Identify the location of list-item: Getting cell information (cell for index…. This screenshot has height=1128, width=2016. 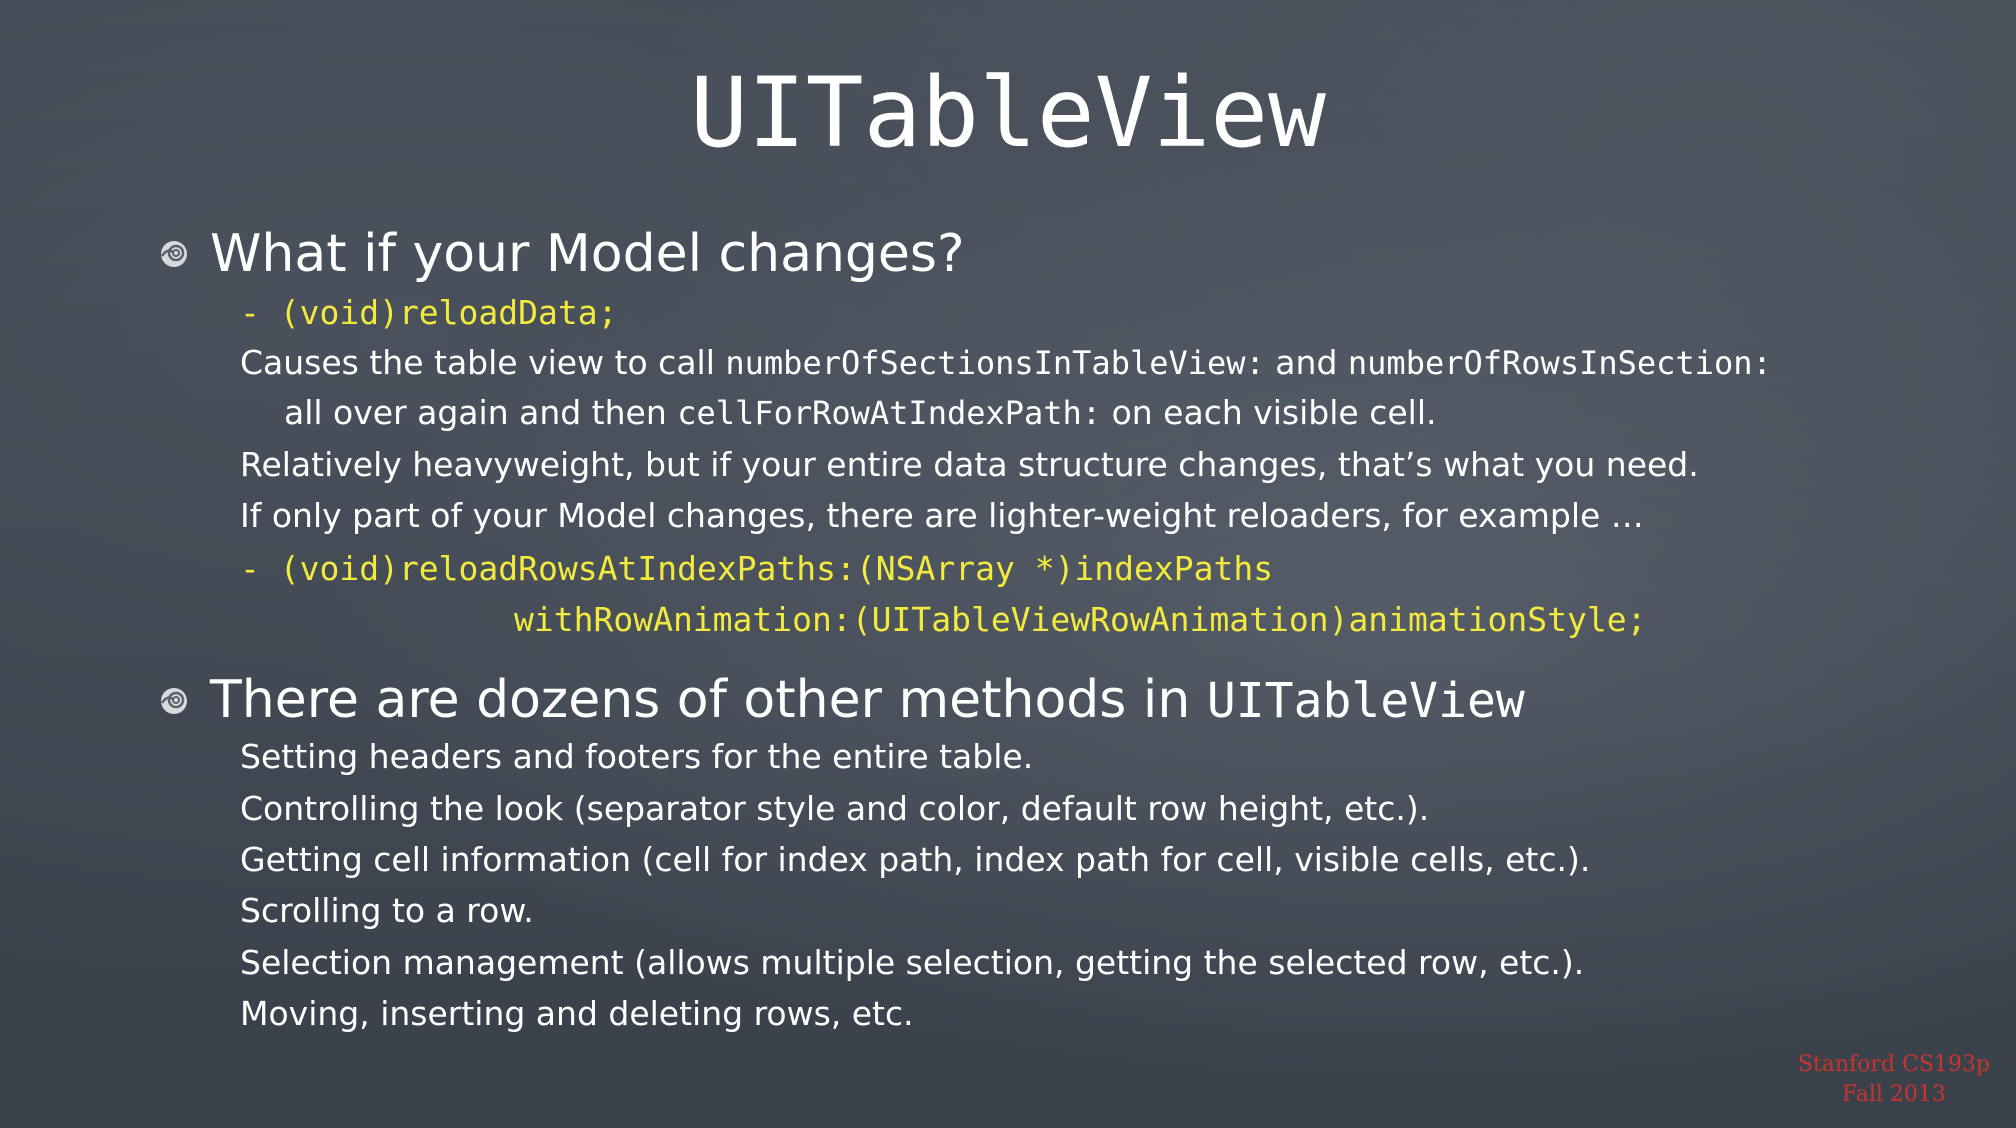
(915, 859).